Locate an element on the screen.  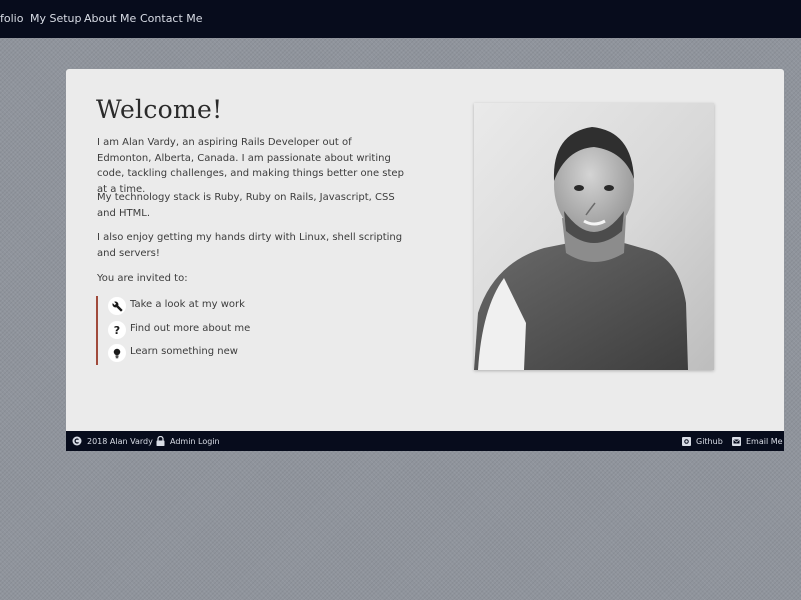
top-navbar: folio My Setup About Me Contact Me is located at coordinates (400, 19).